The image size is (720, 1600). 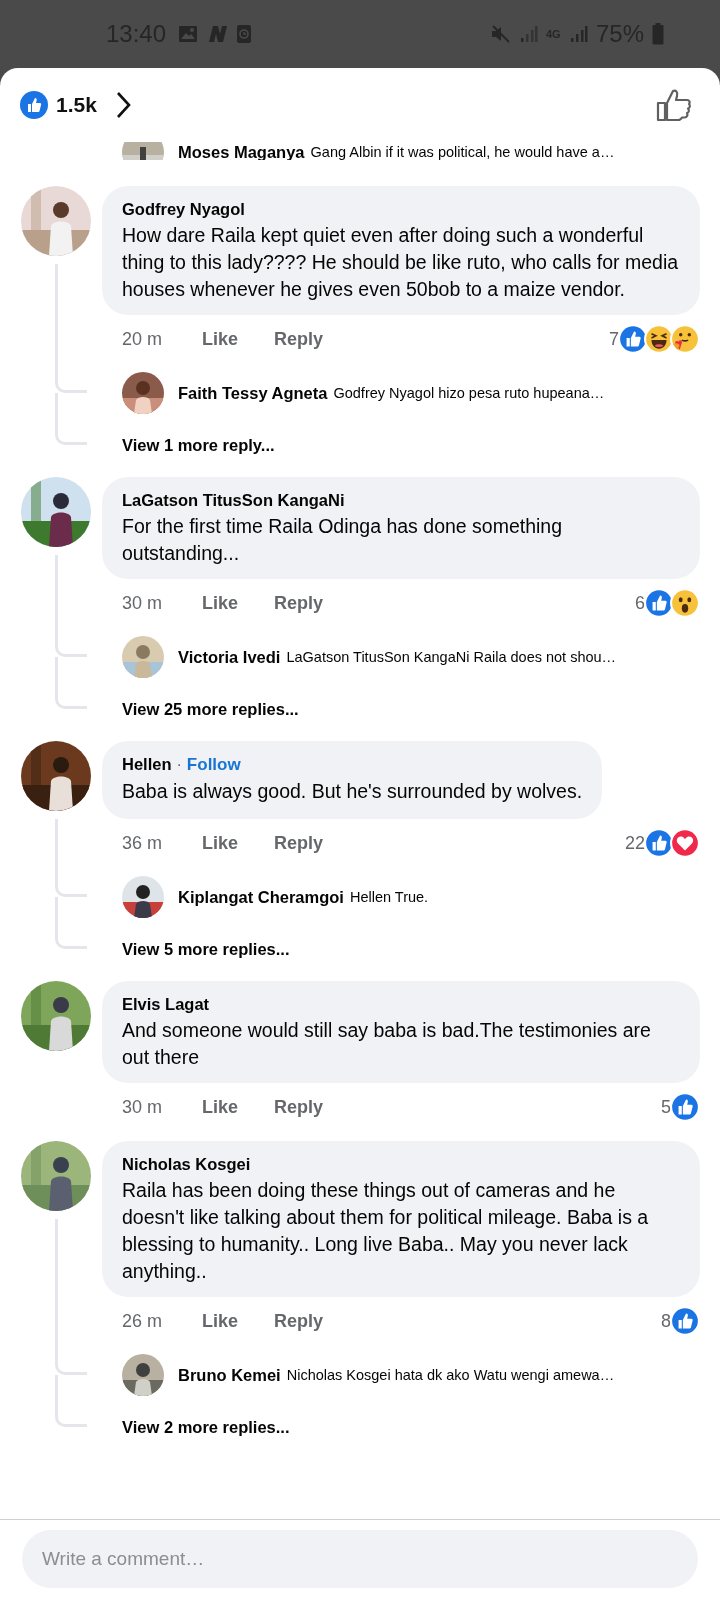 What do you see at coordinates (244, 34) in the screenshot?
I see `clock-icon` at bounding box center [244, 34].